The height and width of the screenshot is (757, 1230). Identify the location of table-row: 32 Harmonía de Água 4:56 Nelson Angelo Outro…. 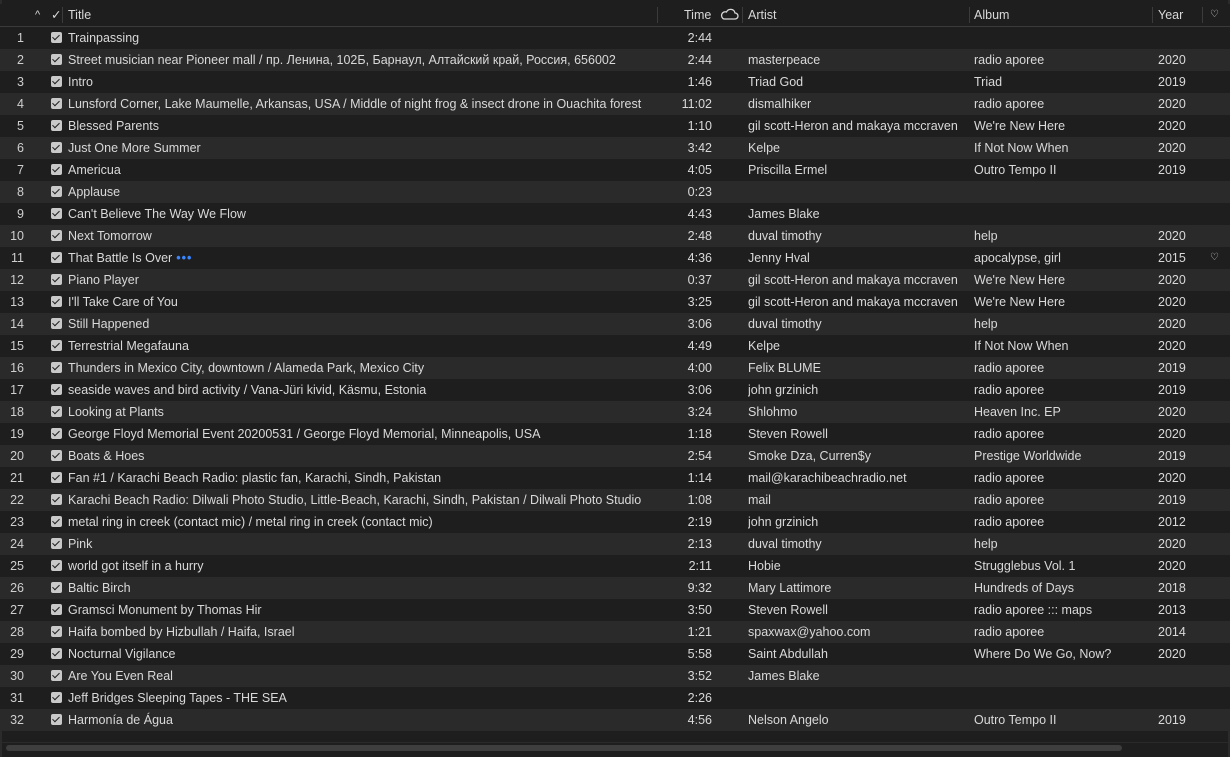
(615, 720).